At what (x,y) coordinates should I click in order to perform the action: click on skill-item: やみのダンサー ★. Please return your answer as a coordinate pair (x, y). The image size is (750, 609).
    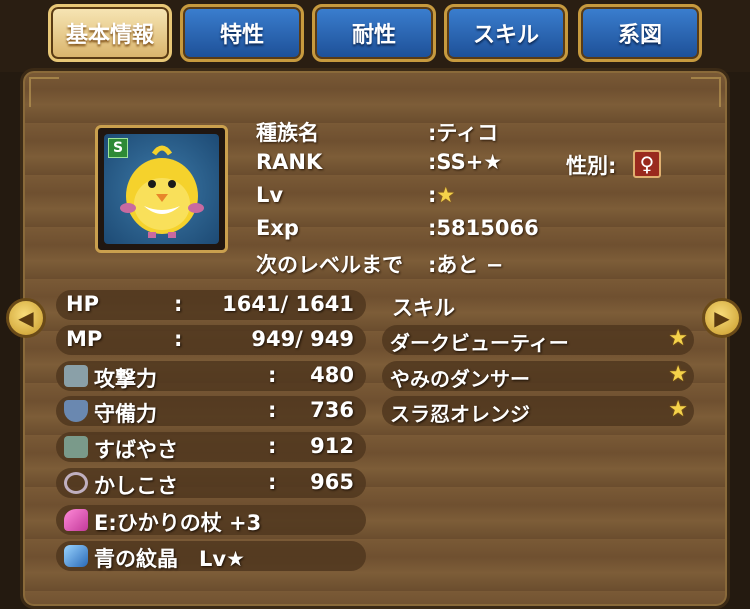
    Looking at the image, I should click on (538, 376).